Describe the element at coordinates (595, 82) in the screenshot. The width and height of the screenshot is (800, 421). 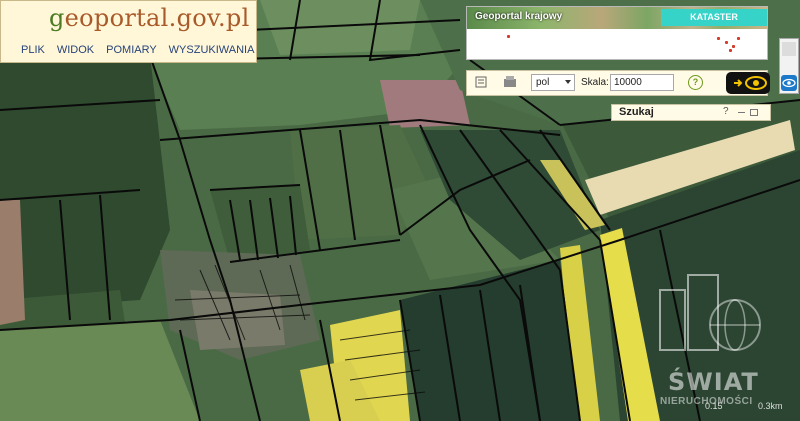
I see `scale-label: Skala:` at that location.